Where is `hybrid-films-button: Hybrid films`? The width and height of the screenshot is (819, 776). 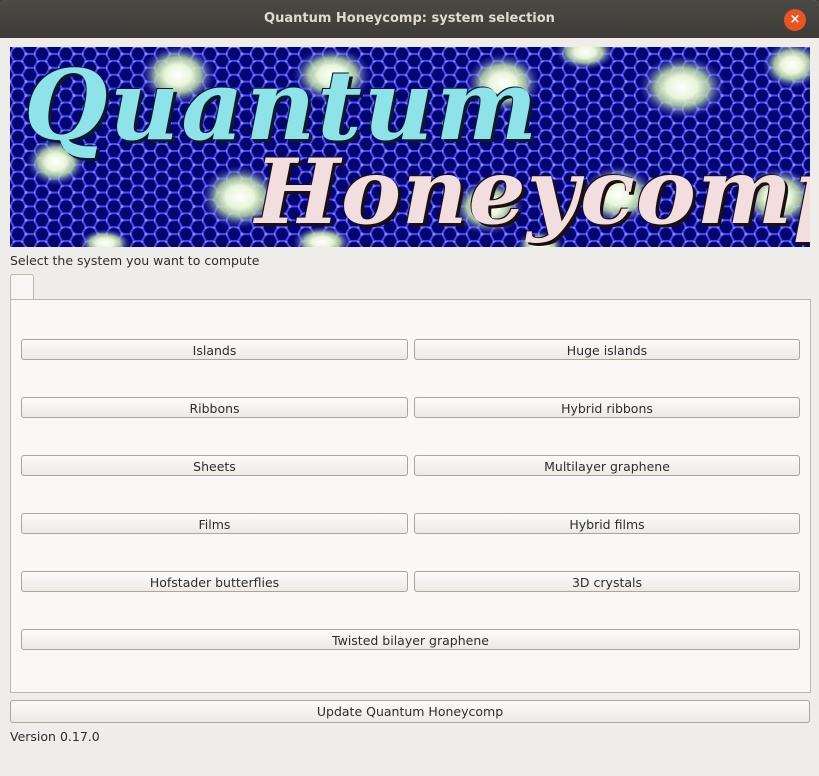 hybrid-films-button: Hybrid films is located at coordinates (607, 523).